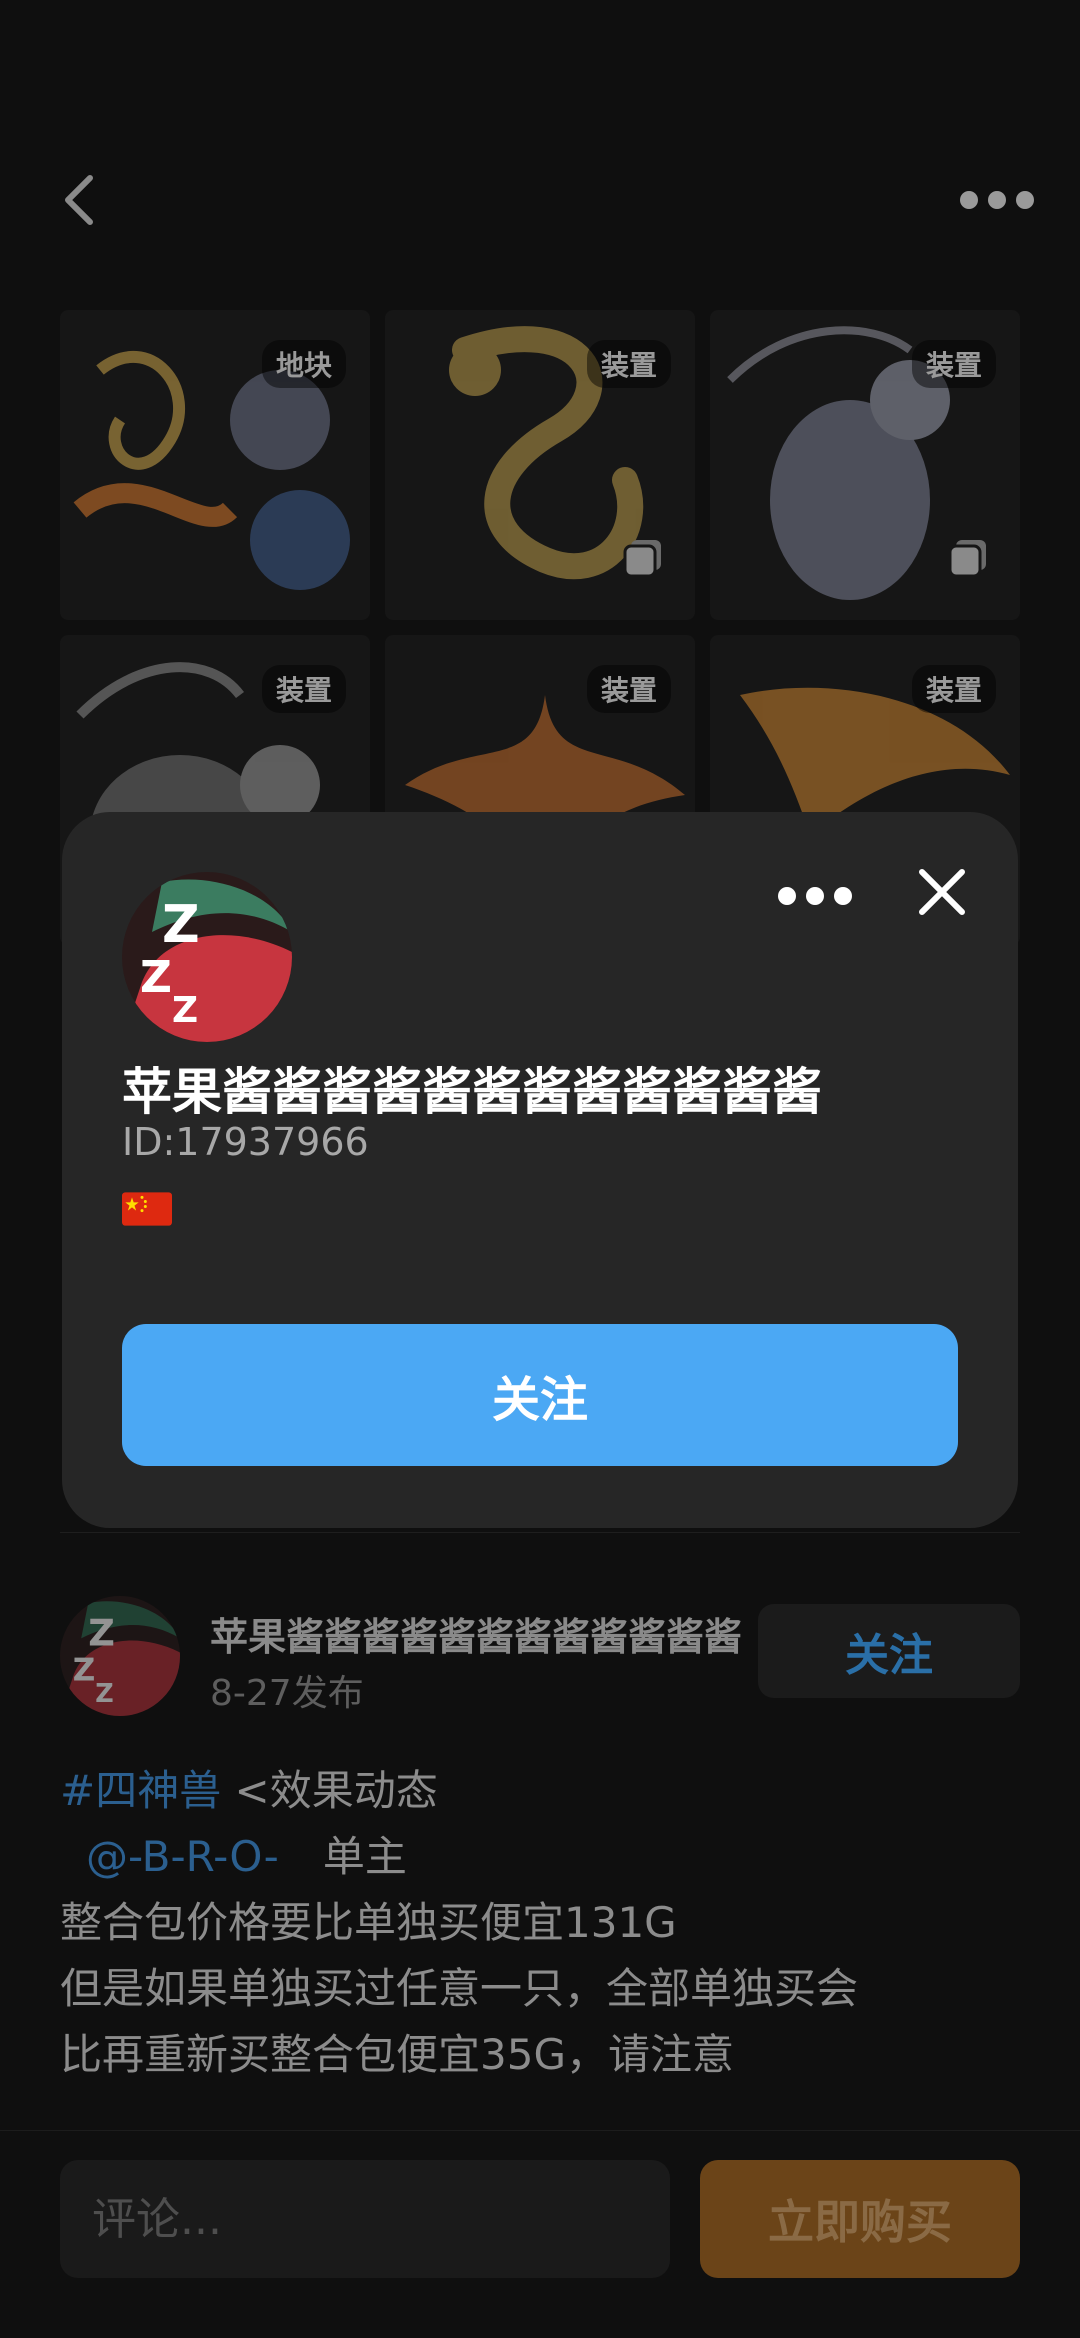 This screenshot has height=2338, width=1080. Describe the element at coordinates (365, 2219) in the screenshot. I see `comment-input` at that location.